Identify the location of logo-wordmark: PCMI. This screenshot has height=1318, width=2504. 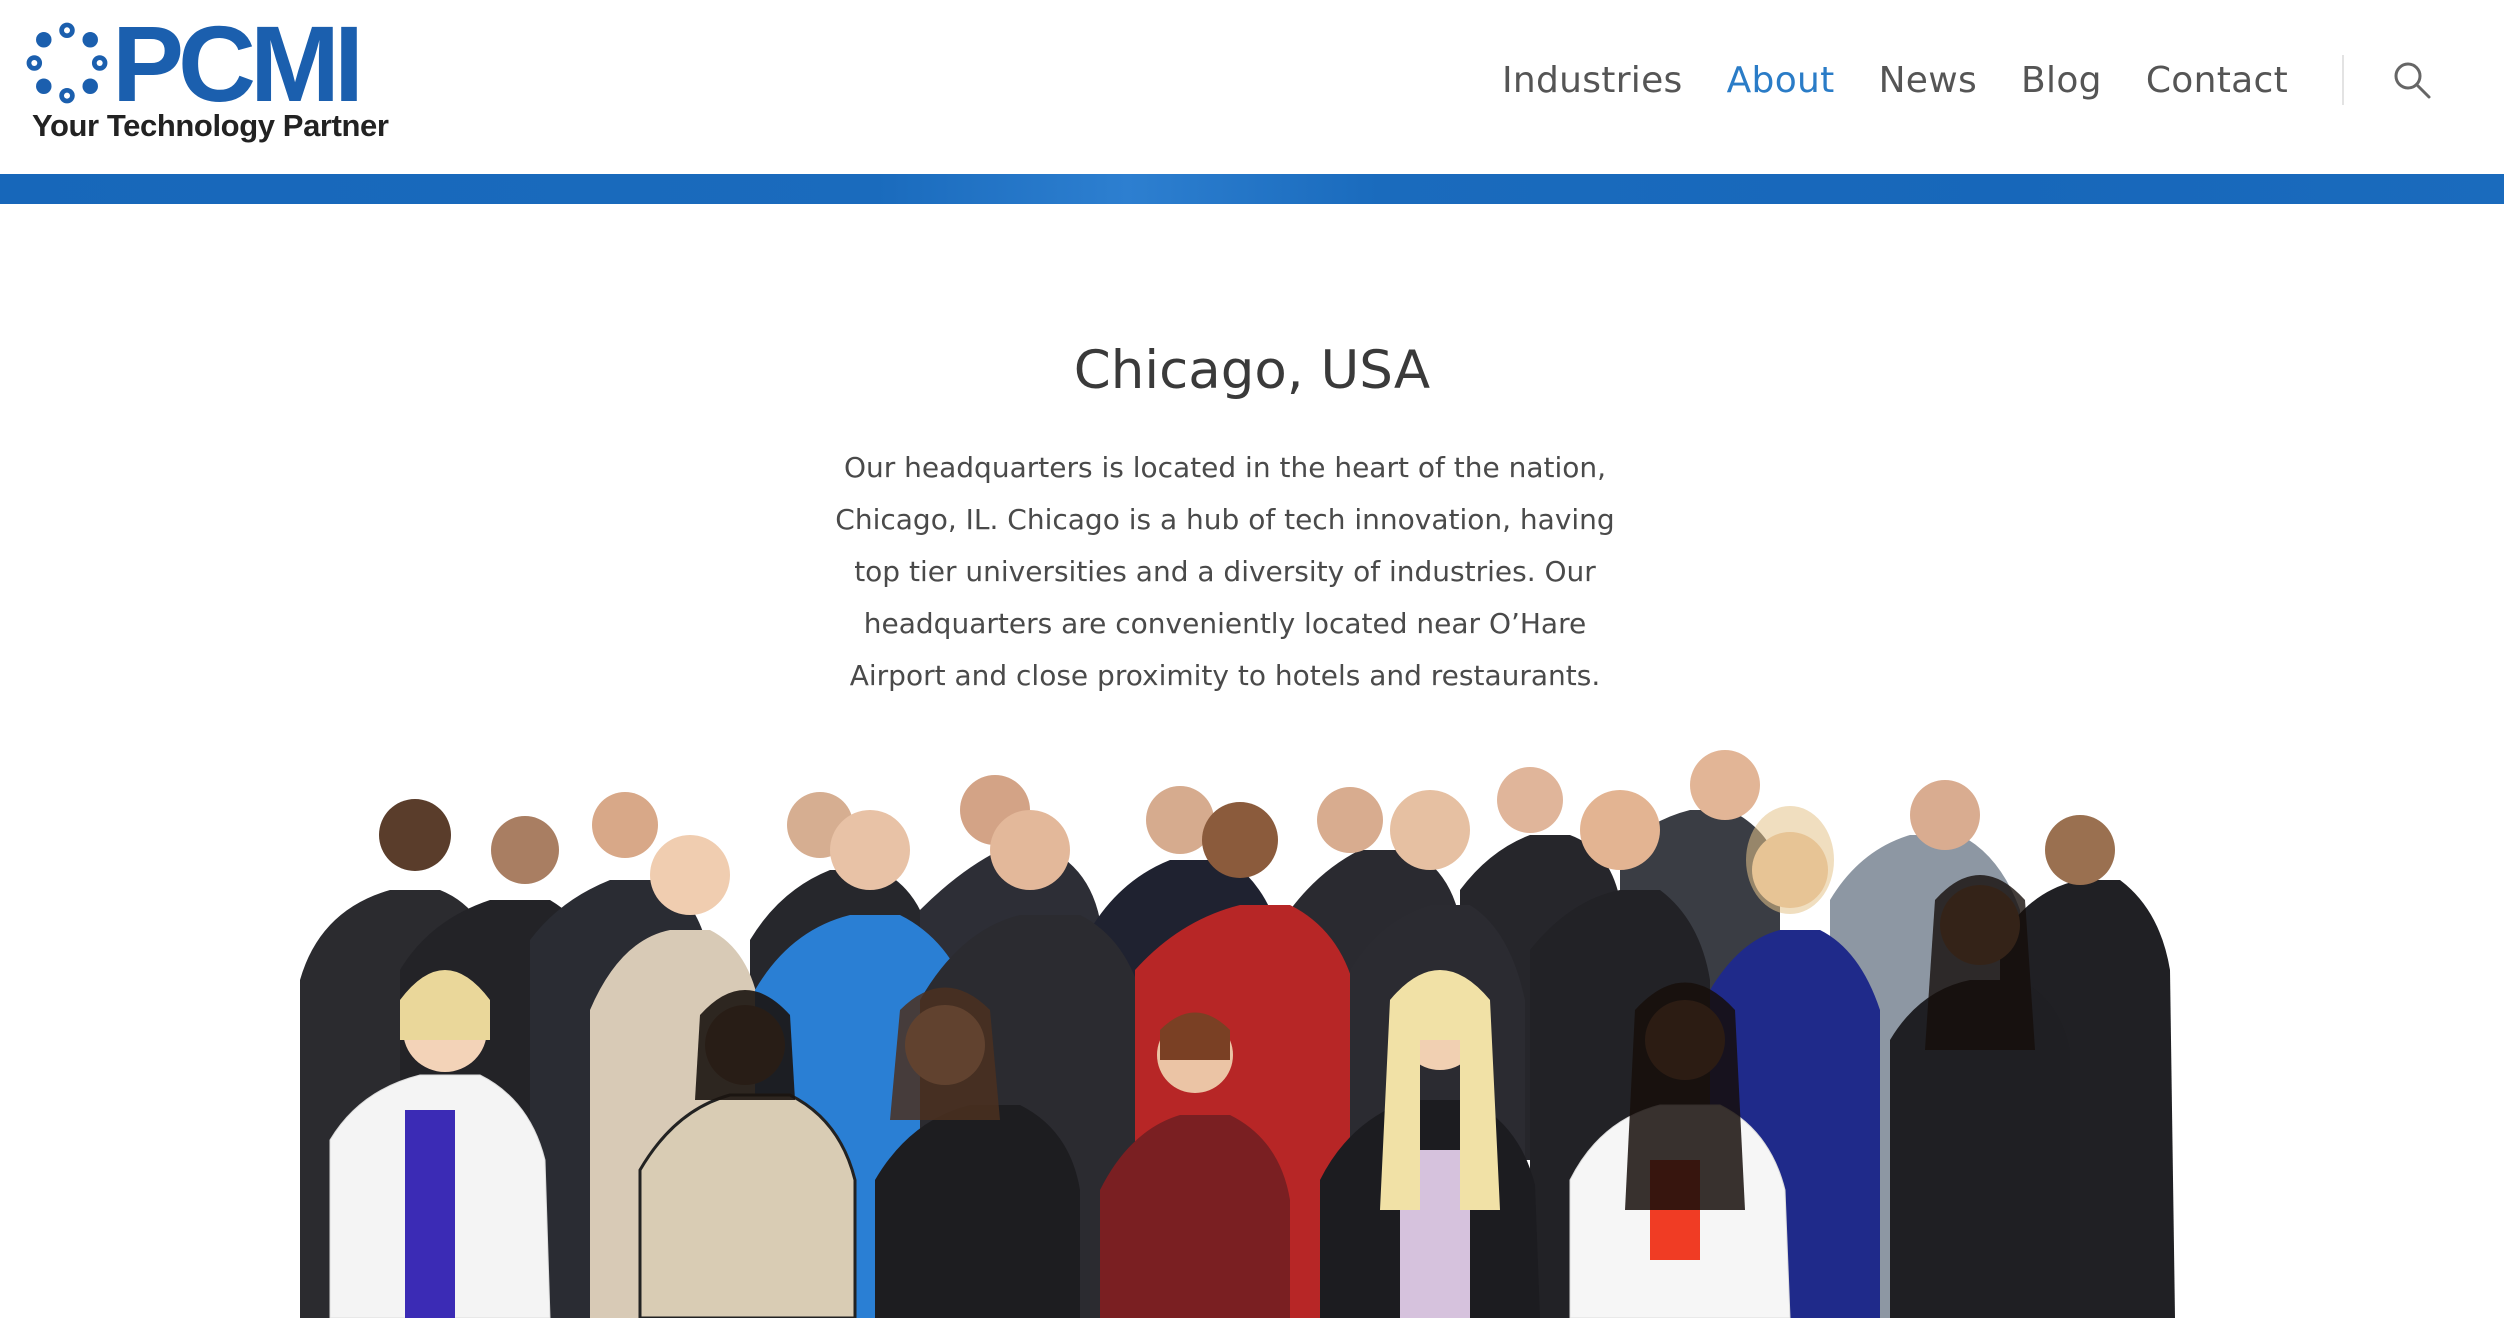
(238, 63).